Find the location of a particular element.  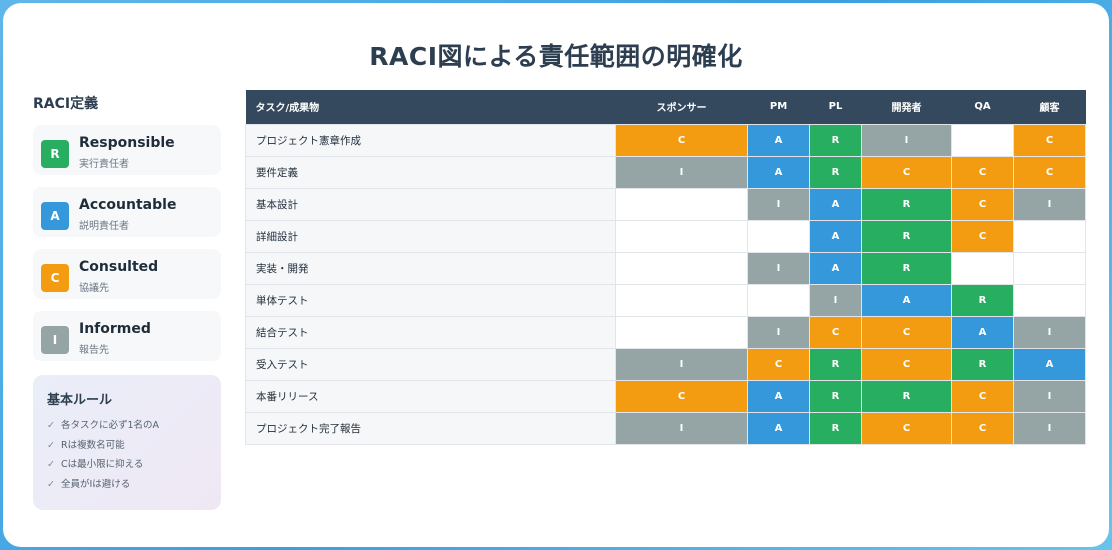

legend-item-consulted: C Consulted 協議先 is located at coordinates (127, 274).